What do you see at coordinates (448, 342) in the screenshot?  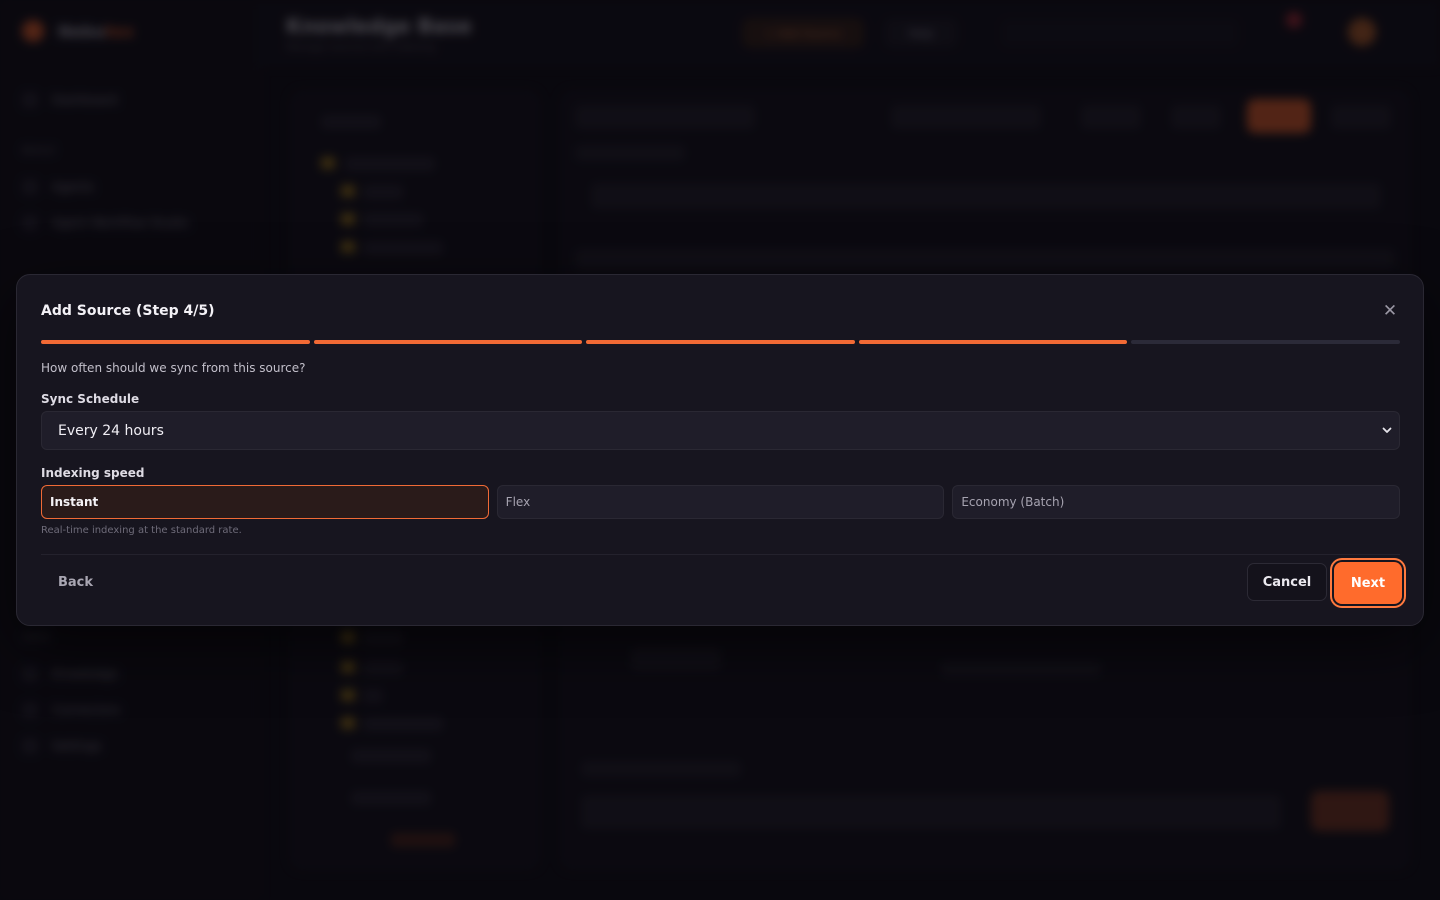 I see `step-2-indicator` at bounding box center [448, 342].